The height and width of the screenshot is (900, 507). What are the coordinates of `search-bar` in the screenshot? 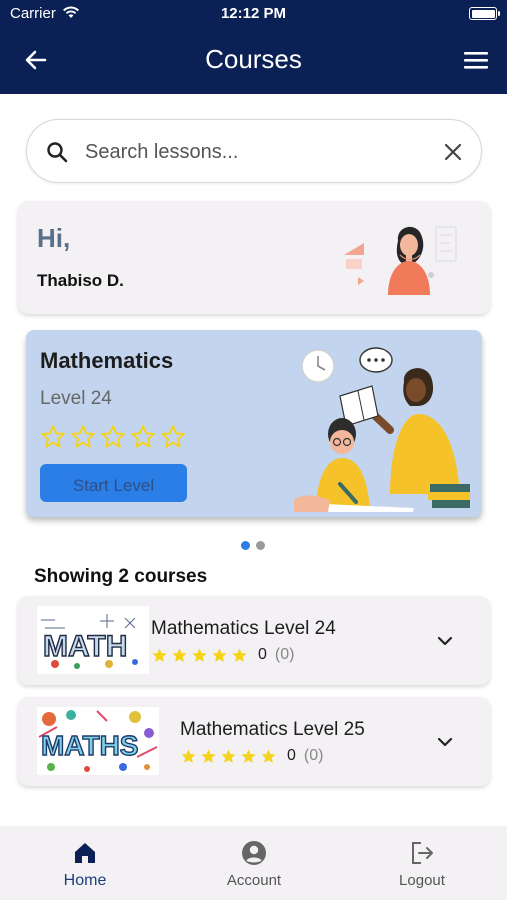 It's located at (254, 151).